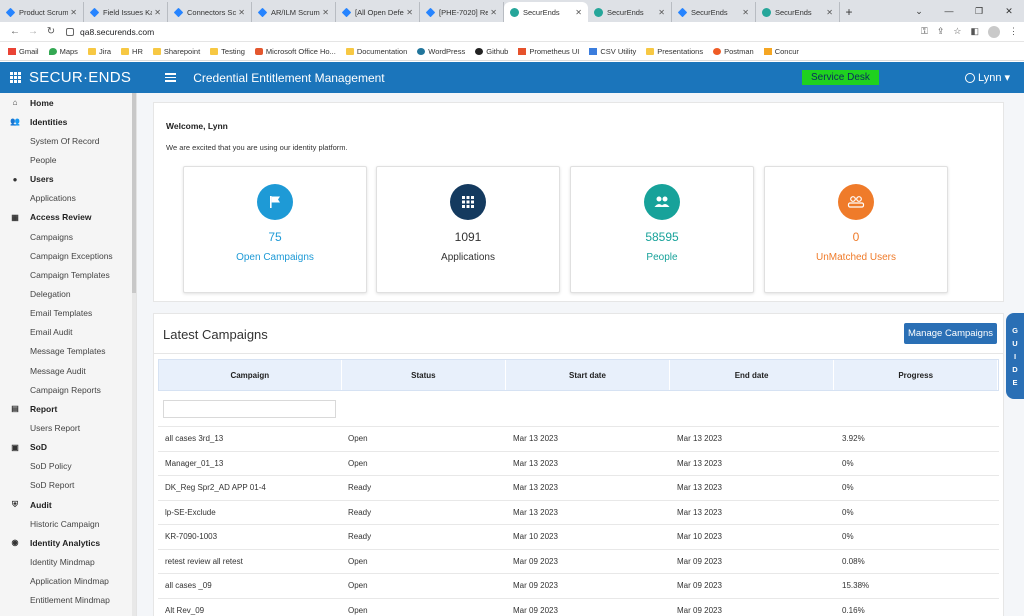  Describe the element at coordinates (1009, 11) in the screenshot. I see `close-window-icon: ✕` at that location.